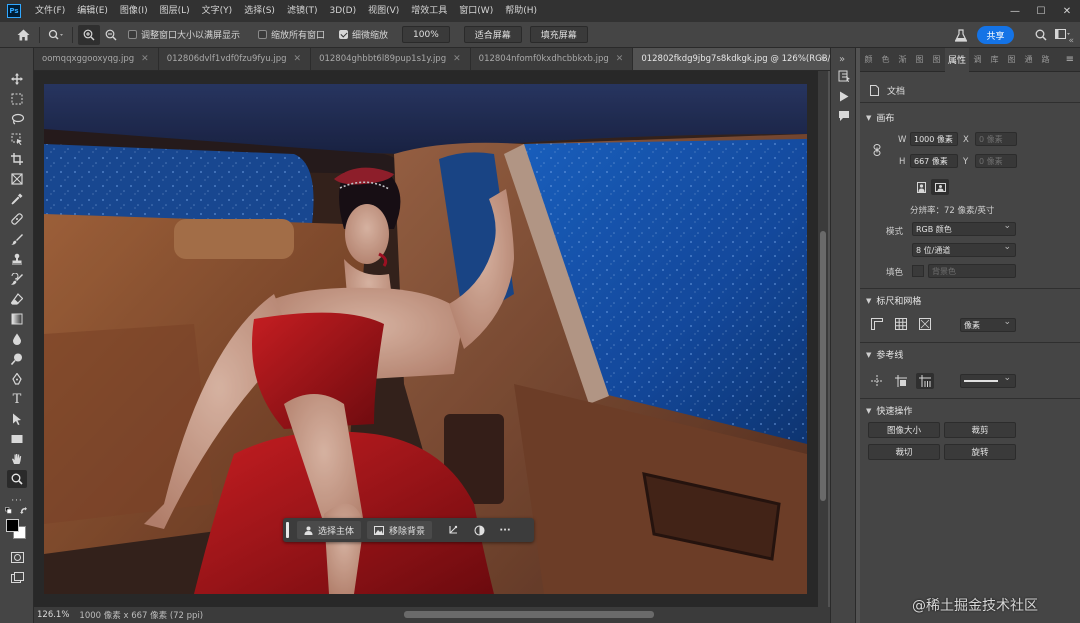 Image resolution: width=1080 pixels, height=623 pixels. What do you see at coordinates (492, 34) in the screenshot?
I see `fit-screen-button: 适合屏幕` at bounding box center [492, 34].